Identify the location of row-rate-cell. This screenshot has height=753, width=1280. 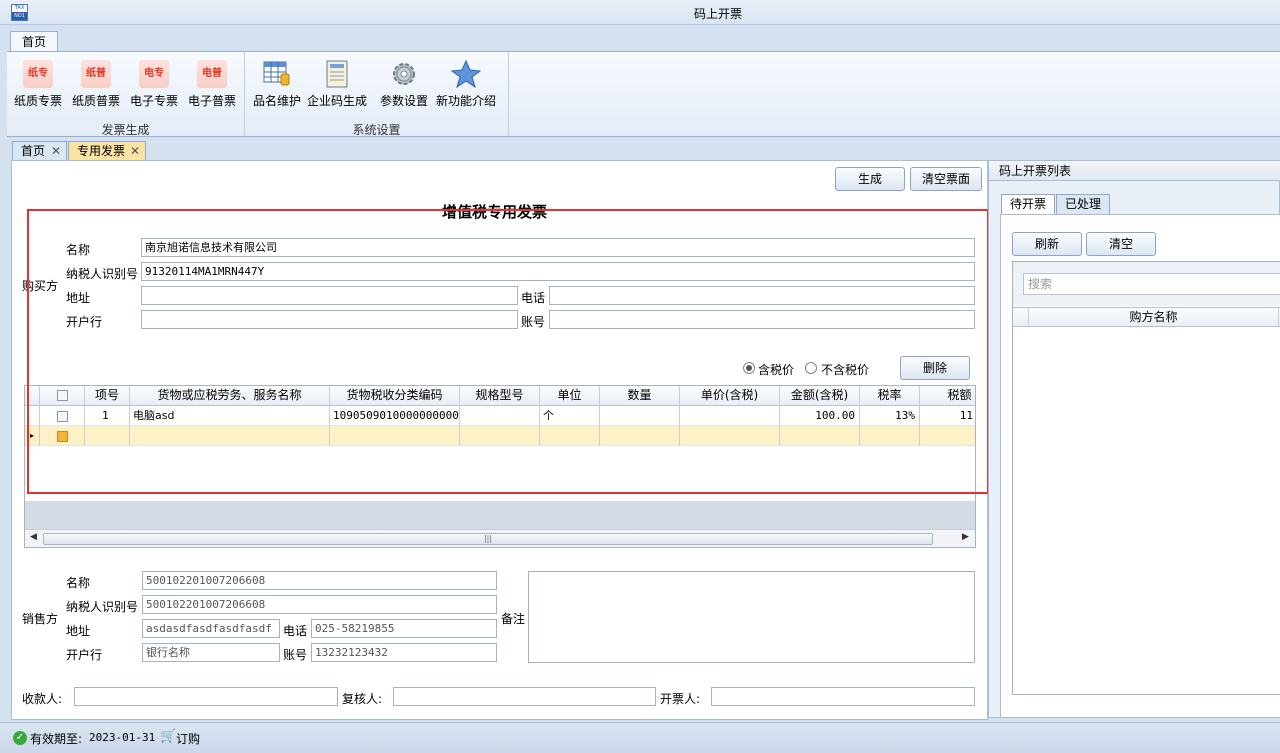
(890, 436).